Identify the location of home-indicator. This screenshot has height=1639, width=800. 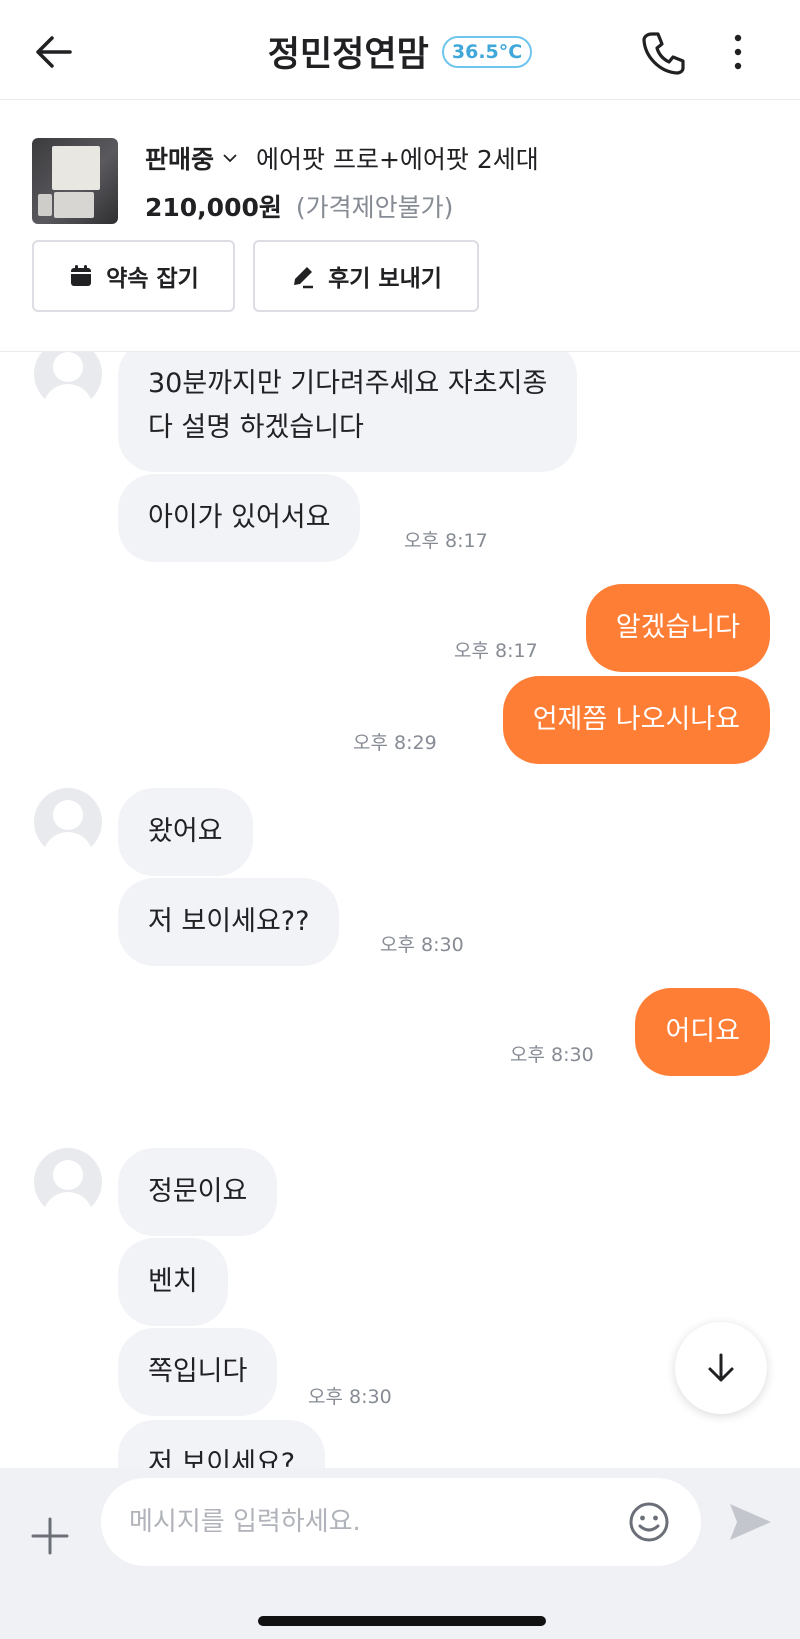
(402, 1621).